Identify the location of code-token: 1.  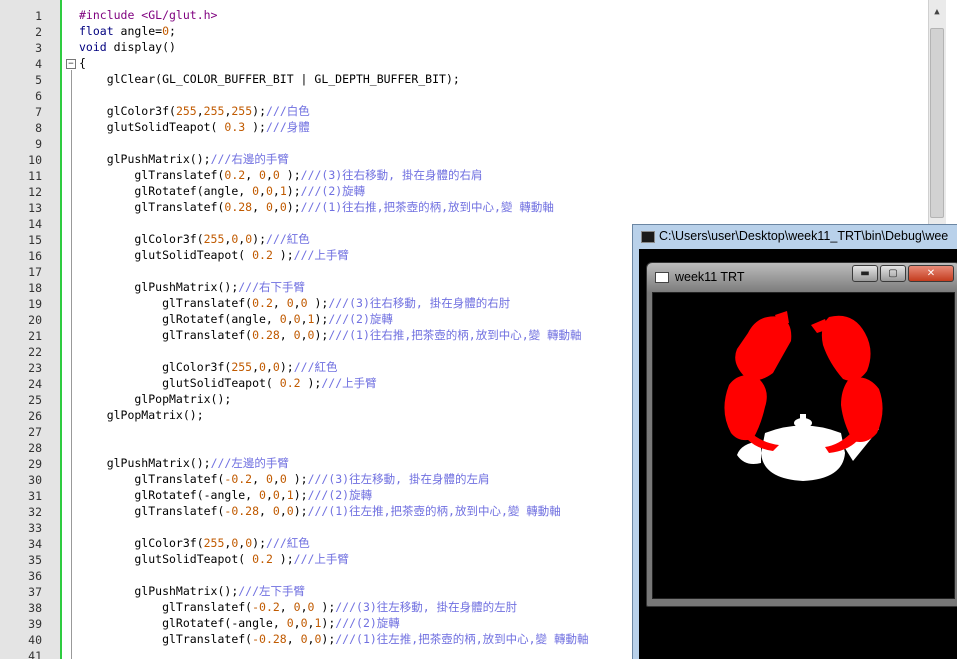
(283, 191).